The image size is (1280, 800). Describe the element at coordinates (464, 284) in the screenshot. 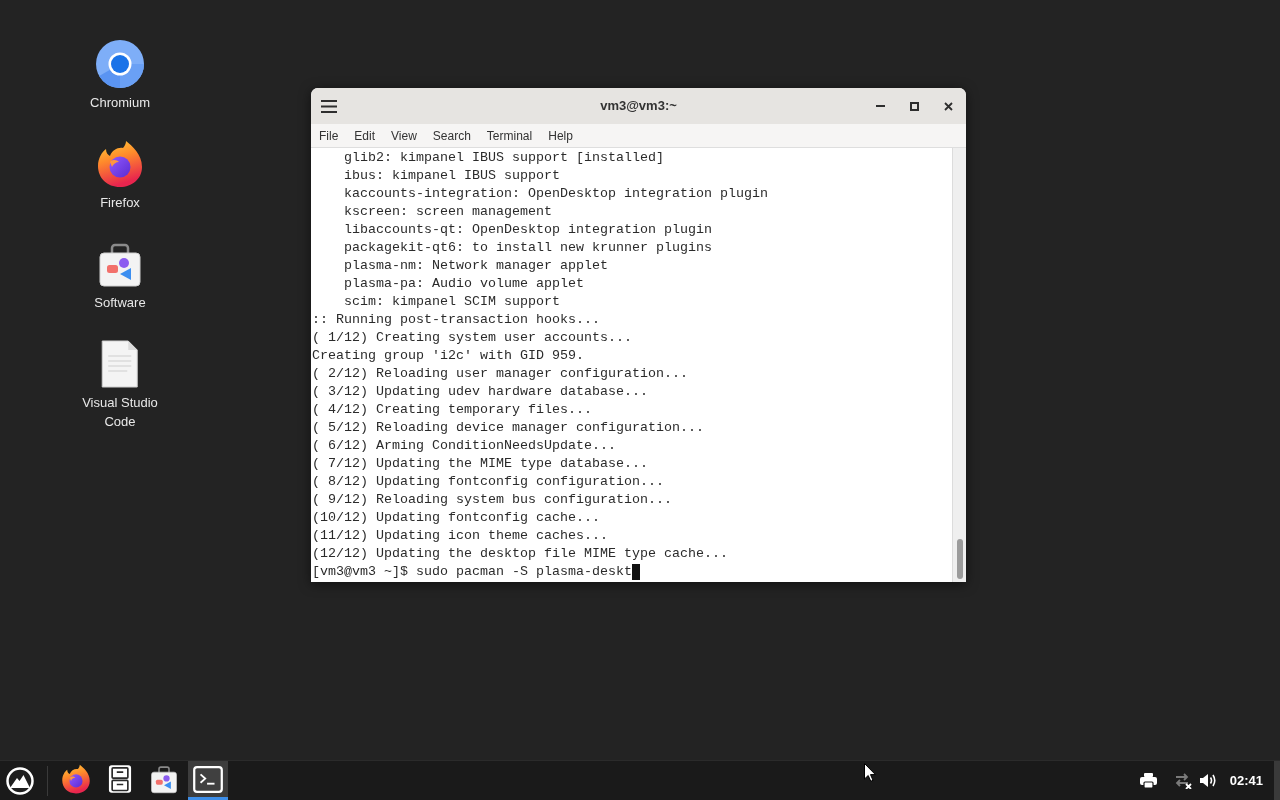

I see `terminal-line: plasma-pa: Audio volume applet` at that location.